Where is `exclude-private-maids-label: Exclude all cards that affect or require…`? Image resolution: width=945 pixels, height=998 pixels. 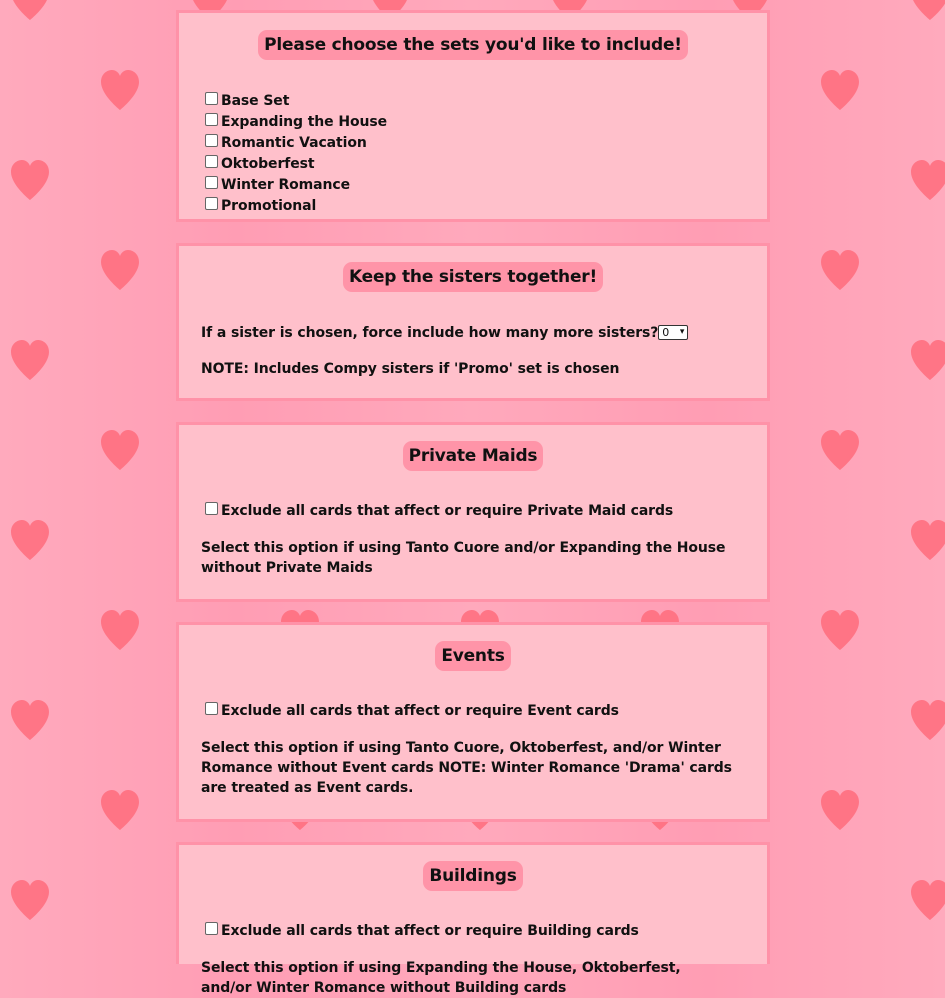
exclude-private-maids-label: Exclude all cards that affect or require… is located at coordinates (447, 511).